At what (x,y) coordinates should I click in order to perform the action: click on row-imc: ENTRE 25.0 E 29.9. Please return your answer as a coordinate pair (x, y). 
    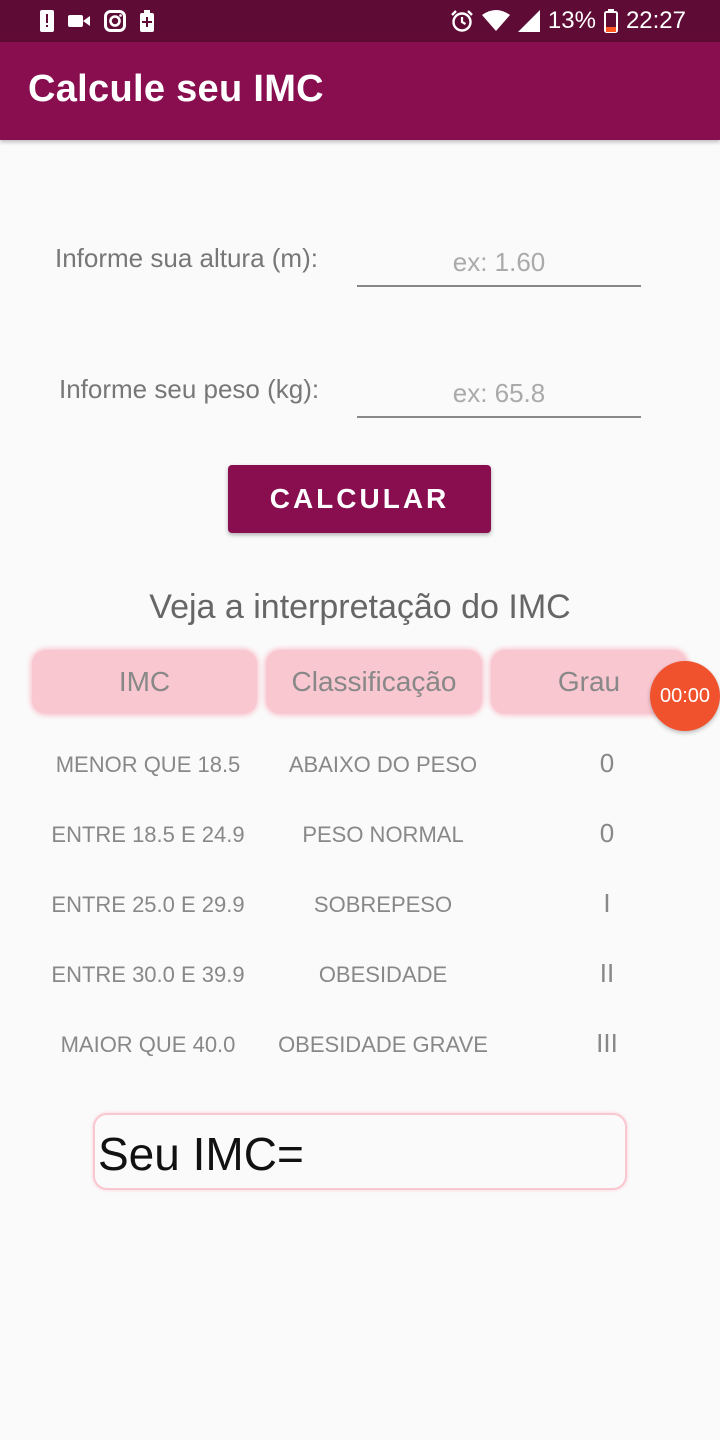
    Looking at the image, I should click on (148, 904).